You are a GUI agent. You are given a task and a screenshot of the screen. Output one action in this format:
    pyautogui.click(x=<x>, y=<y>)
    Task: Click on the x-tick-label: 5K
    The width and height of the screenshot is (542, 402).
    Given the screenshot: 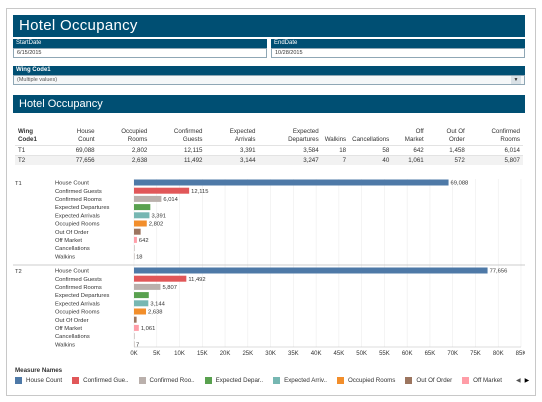 What is the action you would take?
    pyautogui.click(x=156, y=354)
    